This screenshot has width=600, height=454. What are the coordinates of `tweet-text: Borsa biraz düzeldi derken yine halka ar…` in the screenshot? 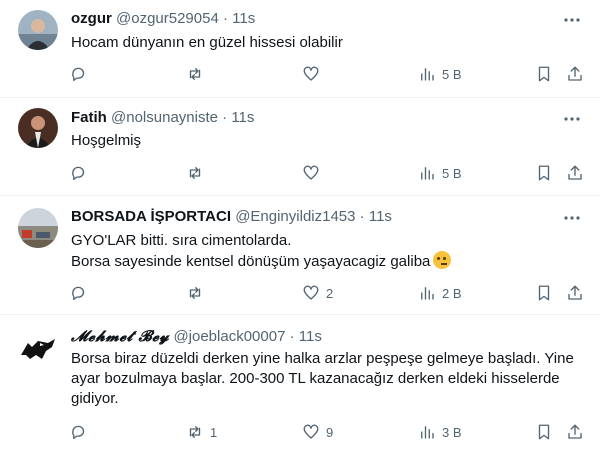 It's located at (323, 379).